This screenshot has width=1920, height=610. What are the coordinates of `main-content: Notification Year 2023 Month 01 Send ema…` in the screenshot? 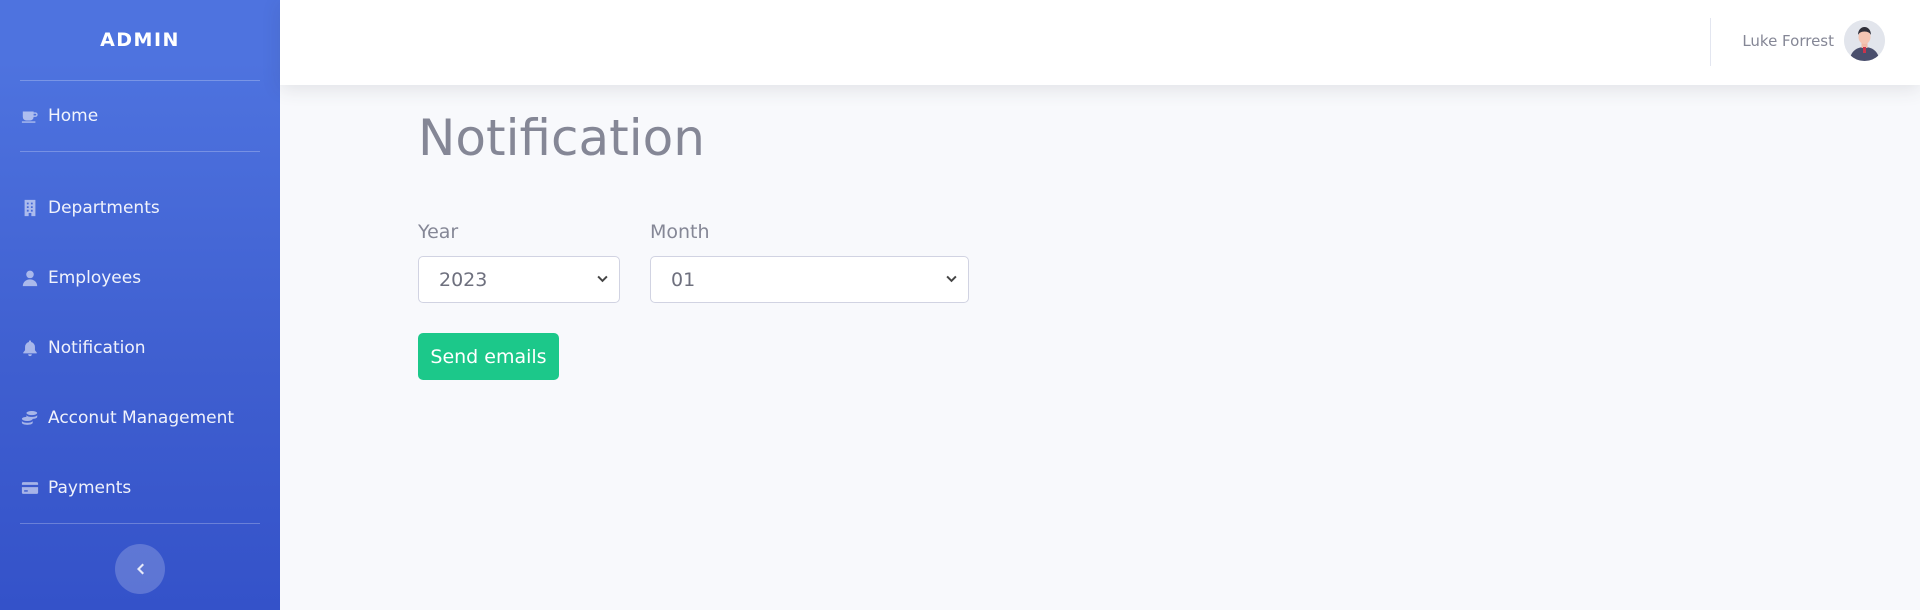 It's located at (708, 232).